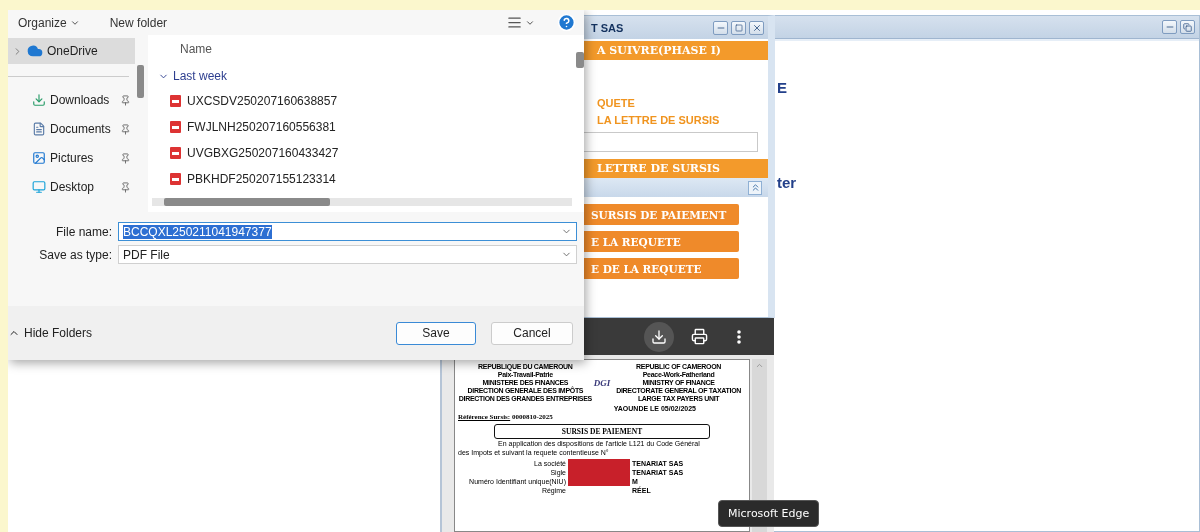  I want to click on tooltip: Microsoft Edge, so click(769, 513).